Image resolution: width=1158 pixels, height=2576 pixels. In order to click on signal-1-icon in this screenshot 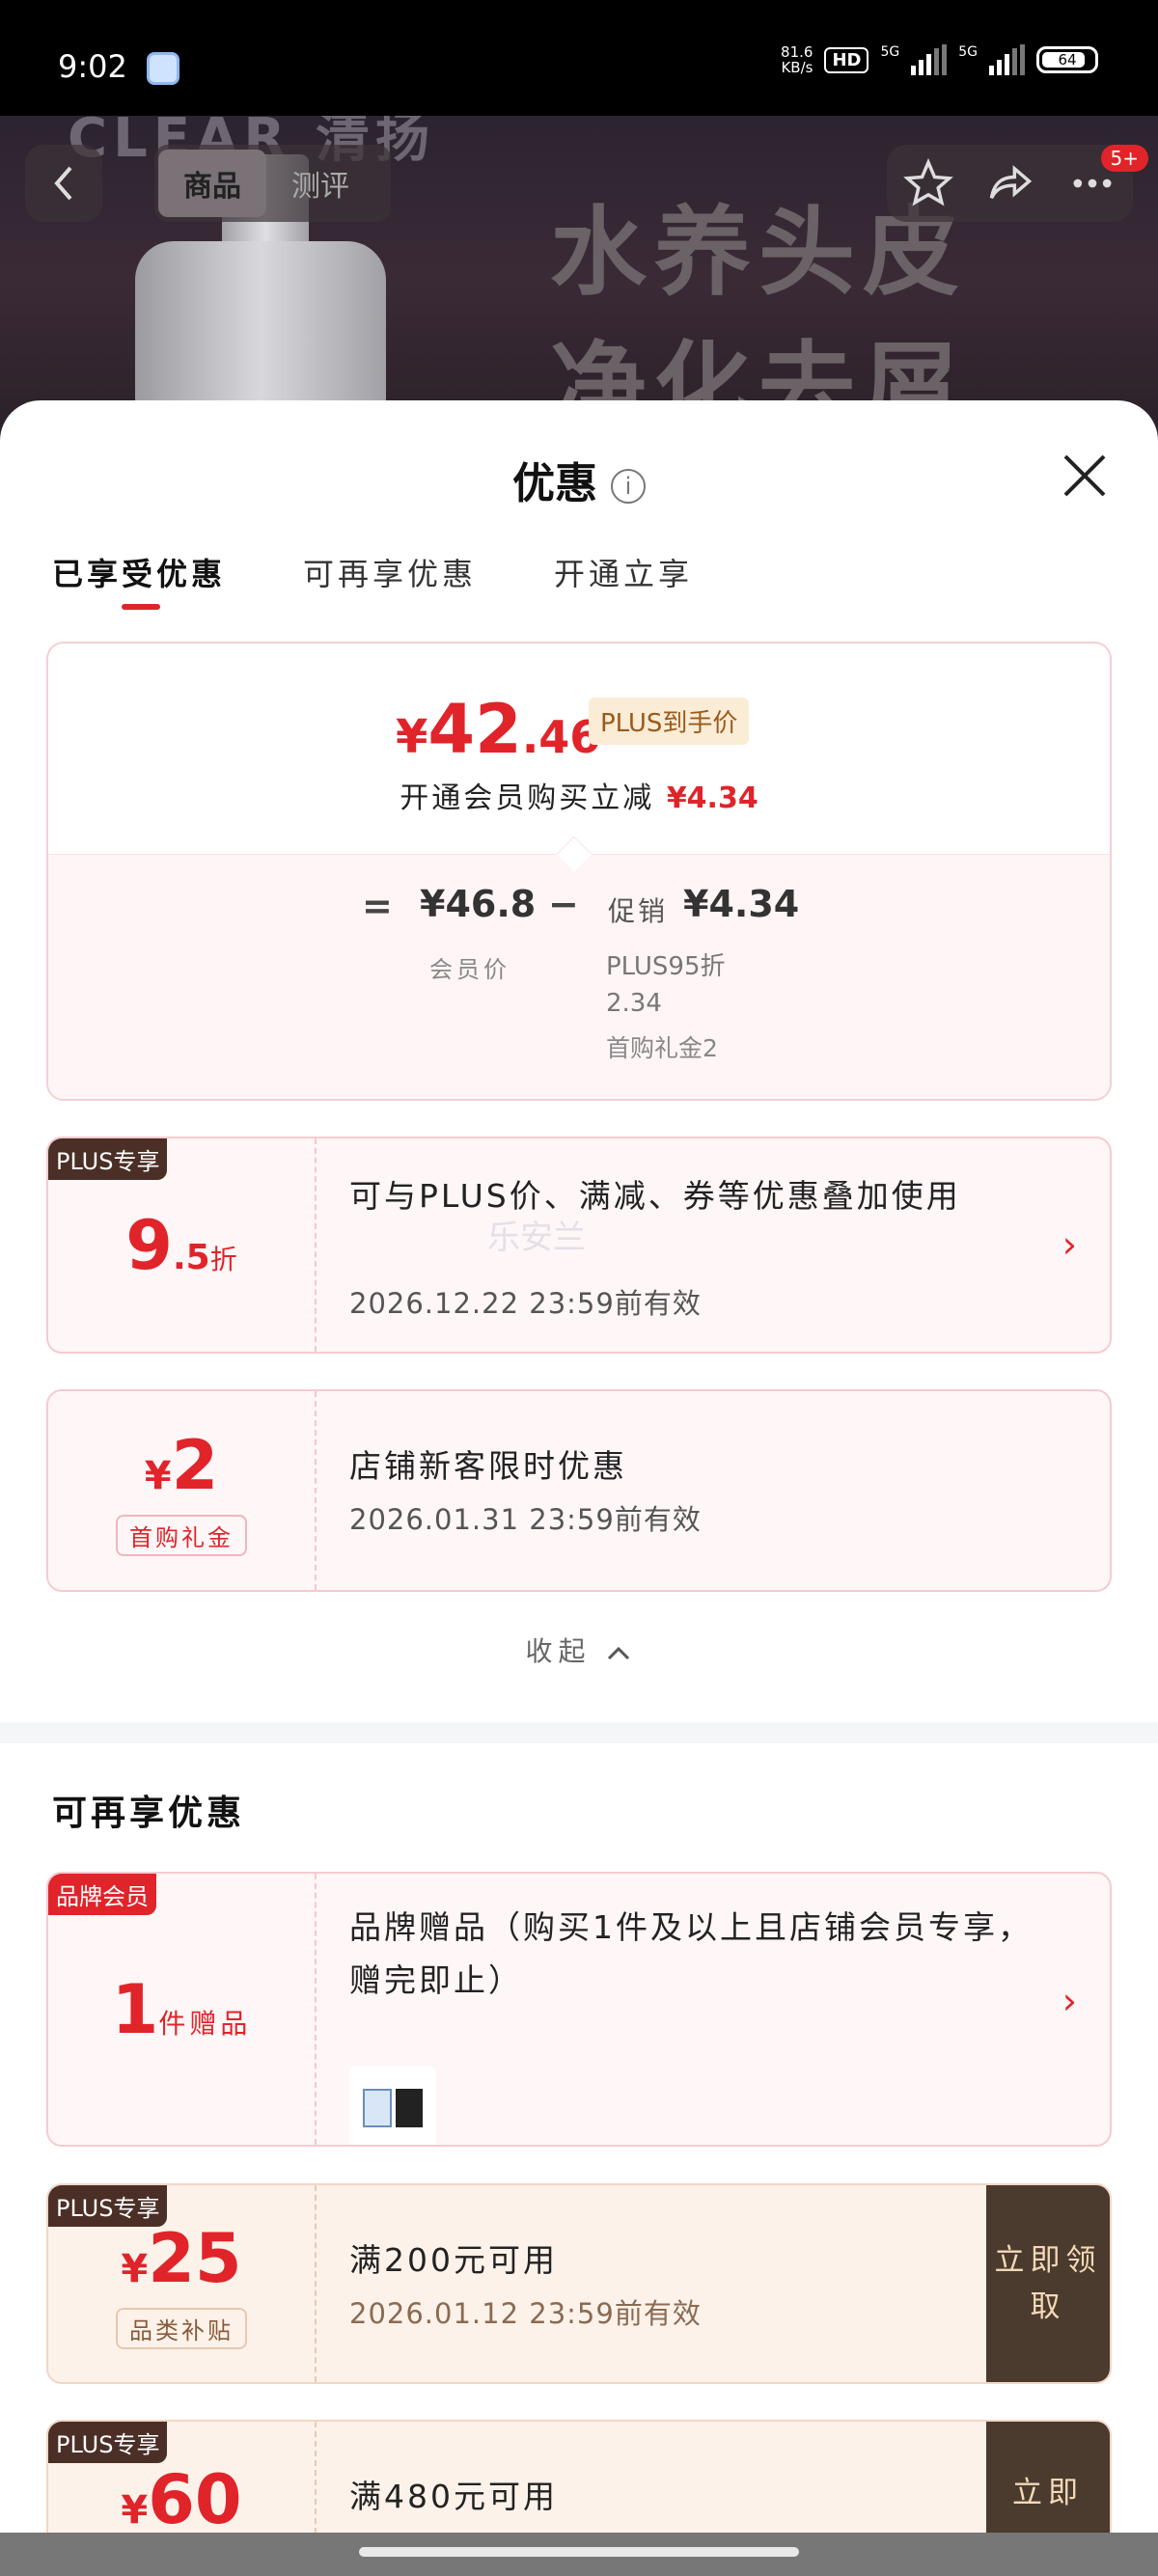, I will do `click(929, 60)`.